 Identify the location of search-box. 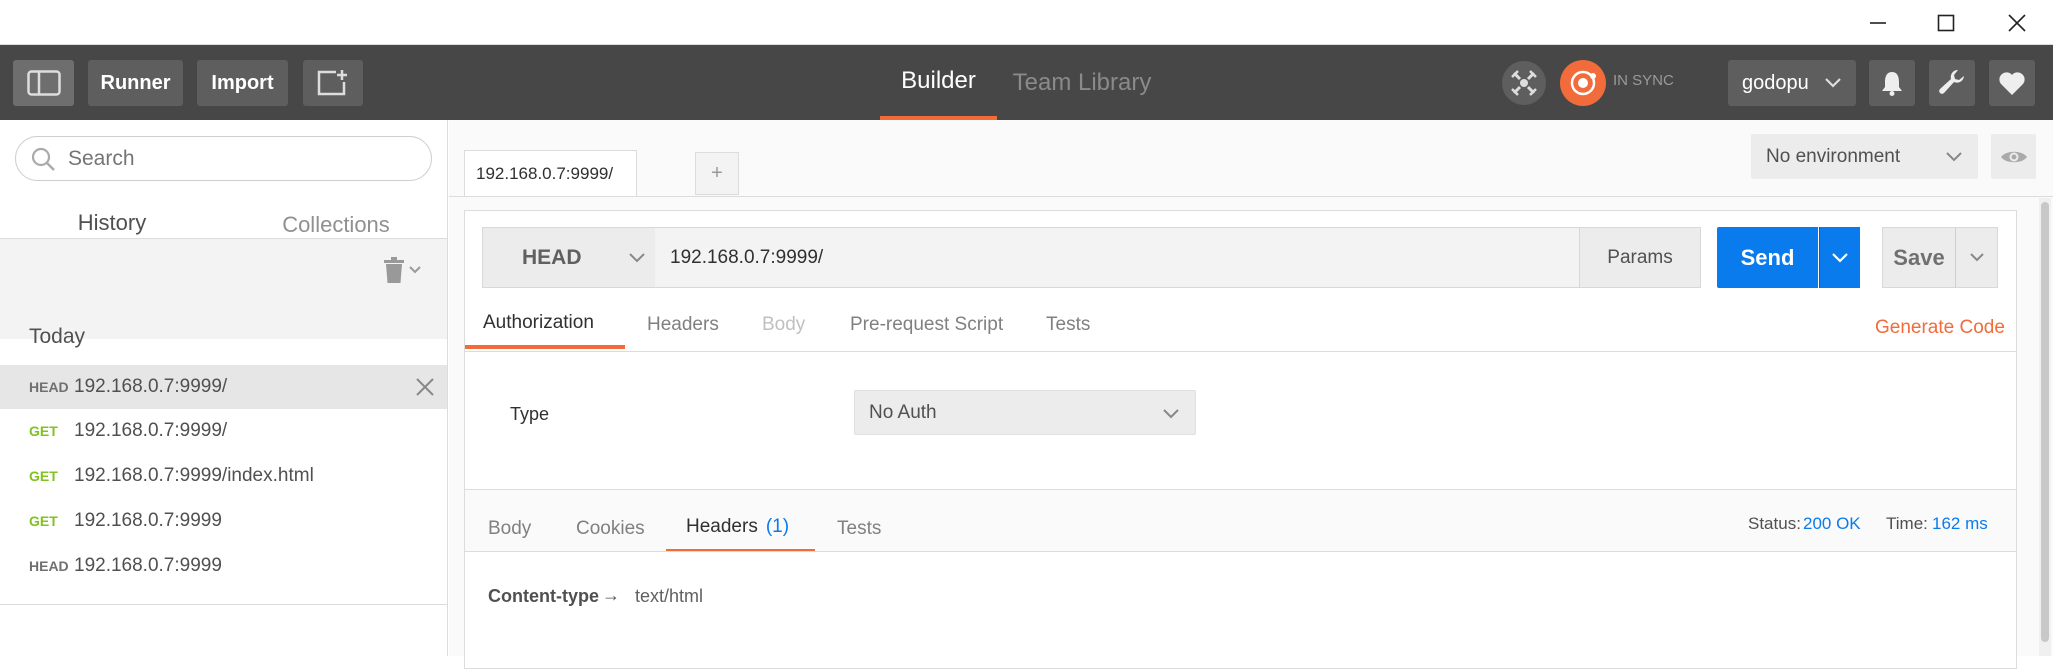
(223, 158).